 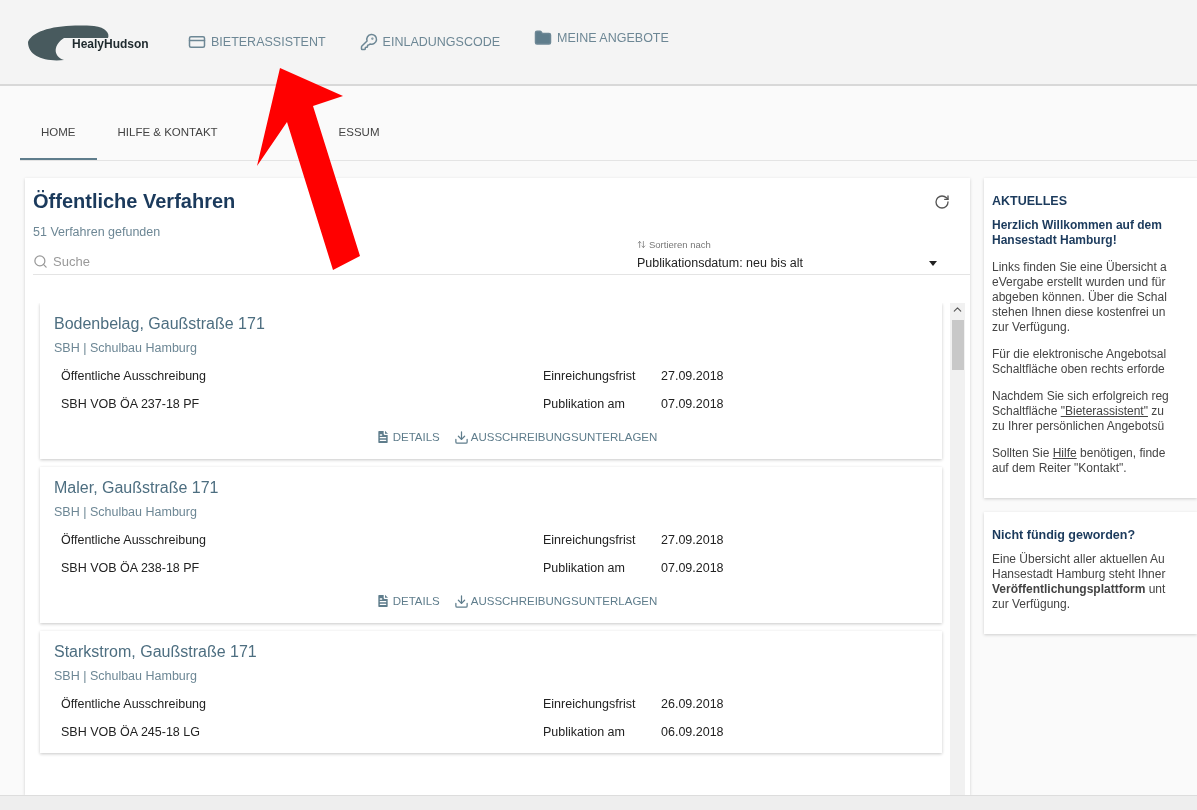 I want to click on news-paragraph: Nachdem Sie sich erfolgreich reg Schaltfläche "Bieterassistent" zu zu Ihrer persönlichen Angebotsü, so click(x=1081, y=411).